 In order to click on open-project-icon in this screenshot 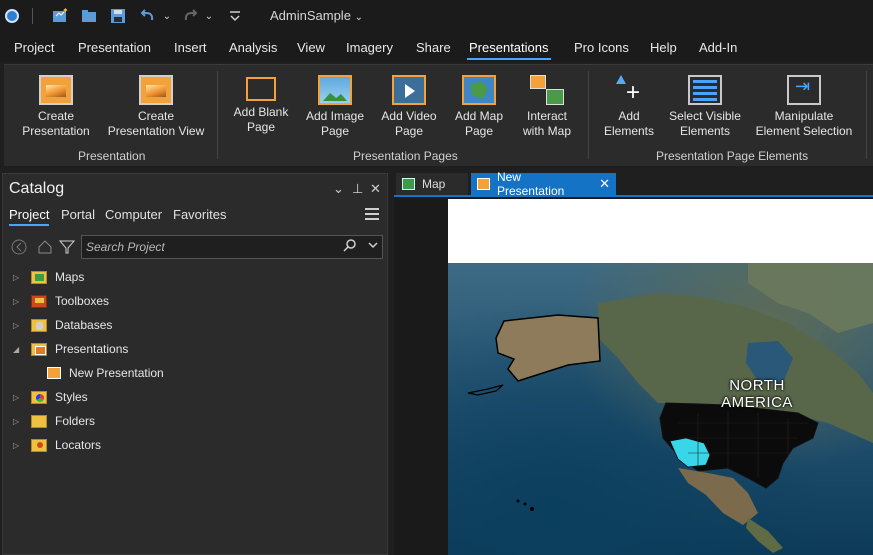, I will do `click(89, 16)`.